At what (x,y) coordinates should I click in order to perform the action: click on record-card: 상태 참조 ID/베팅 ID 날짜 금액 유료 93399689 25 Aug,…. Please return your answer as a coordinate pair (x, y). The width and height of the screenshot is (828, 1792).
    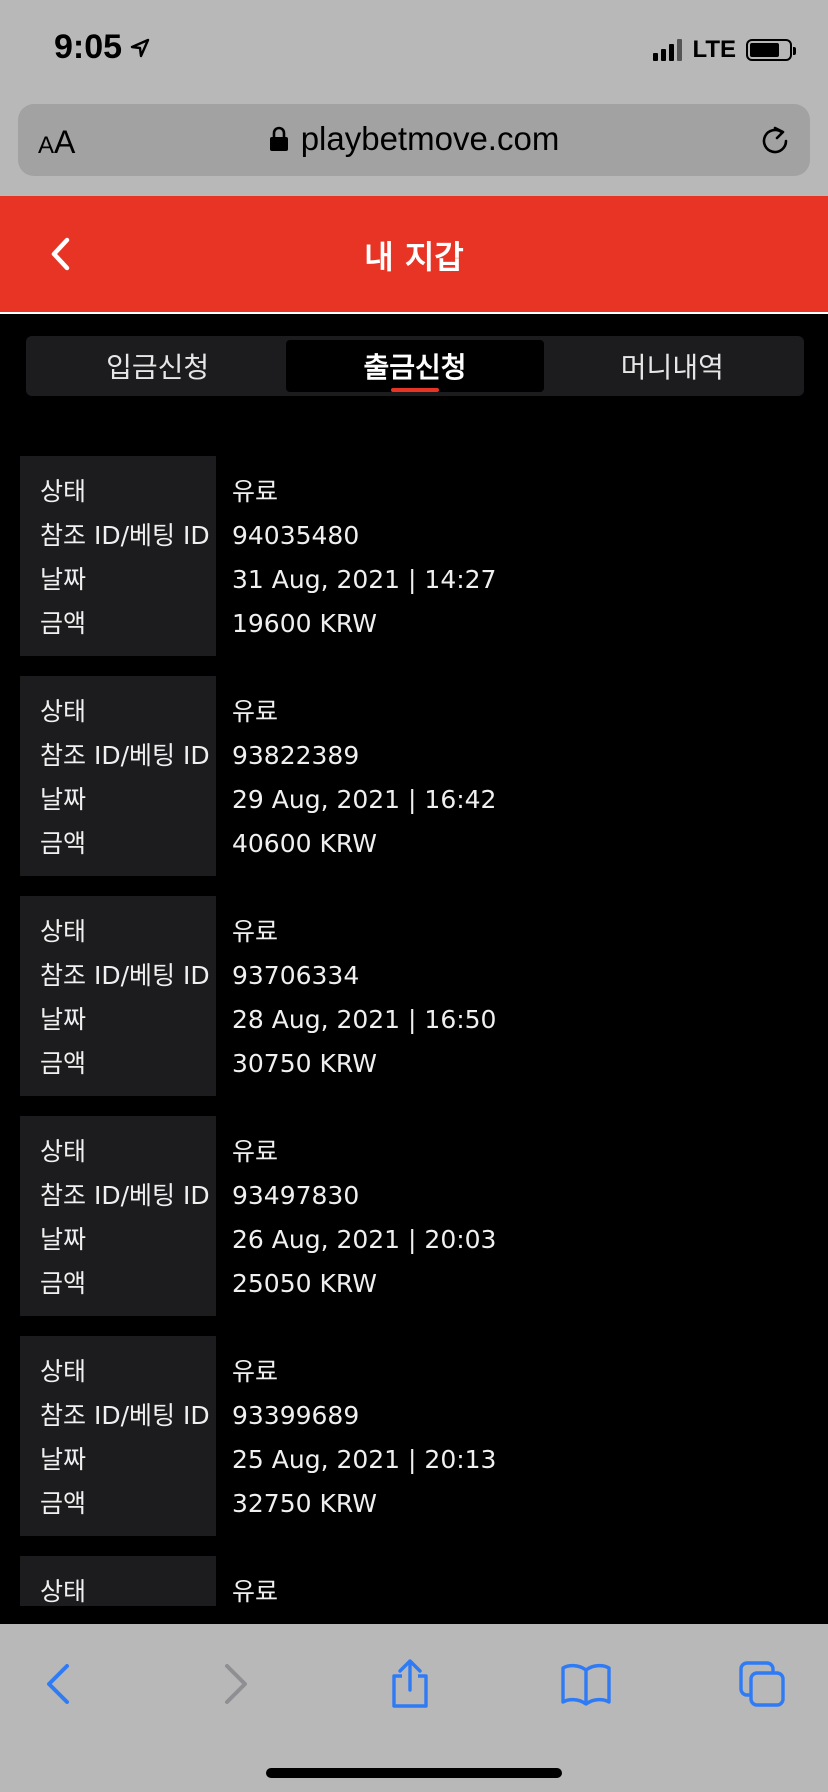
    Looking at the image, I should click on (414, 1436).